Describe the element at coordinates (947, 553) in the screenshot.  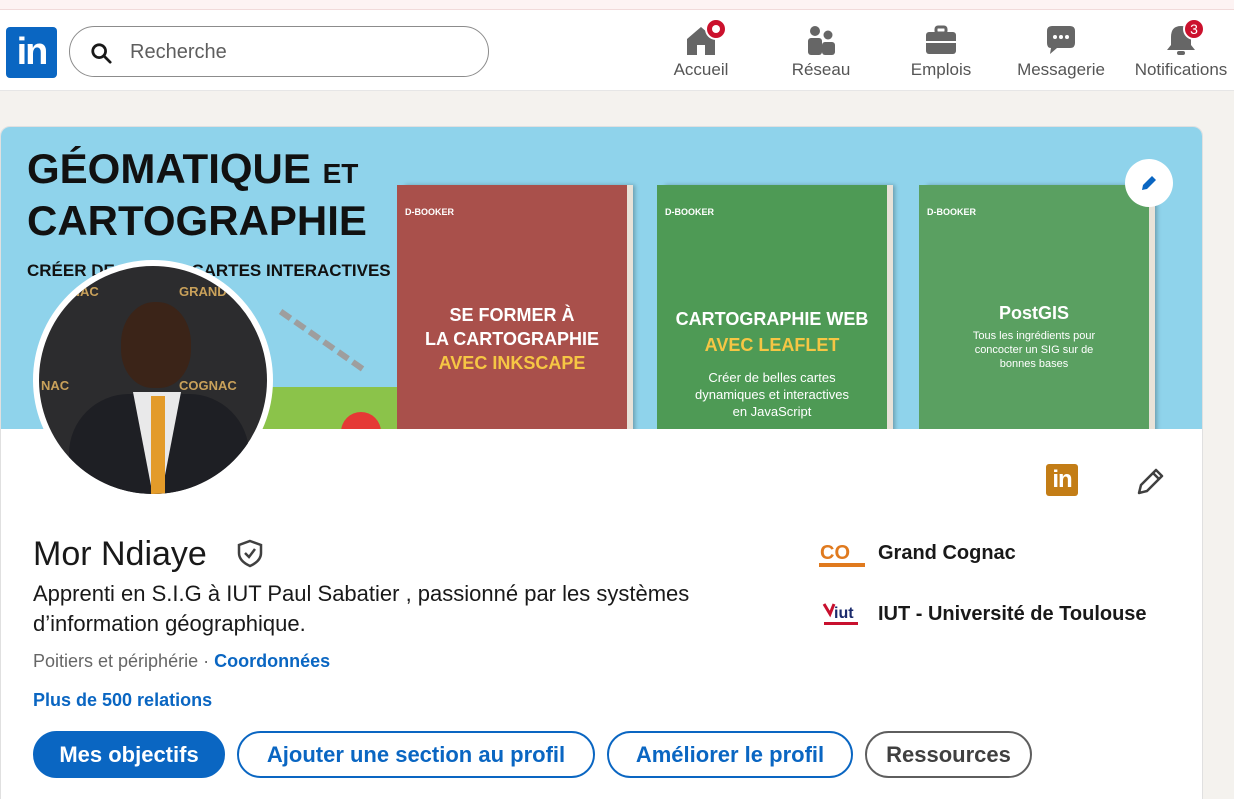
I see `org-name: Grand Cognac` at that location.